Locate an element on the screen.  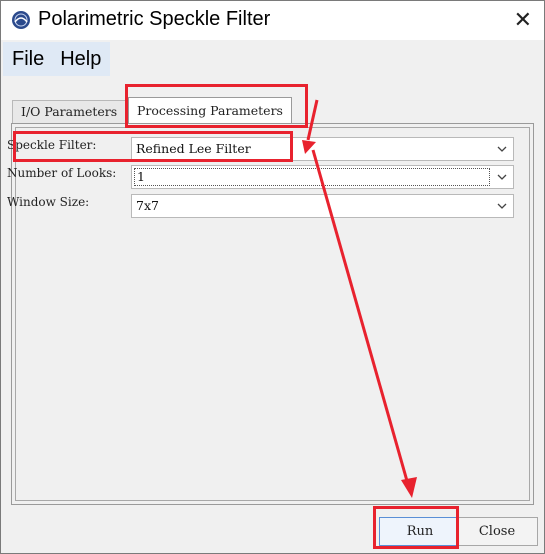
app-logo-icon is located at coordinates (21, 20).